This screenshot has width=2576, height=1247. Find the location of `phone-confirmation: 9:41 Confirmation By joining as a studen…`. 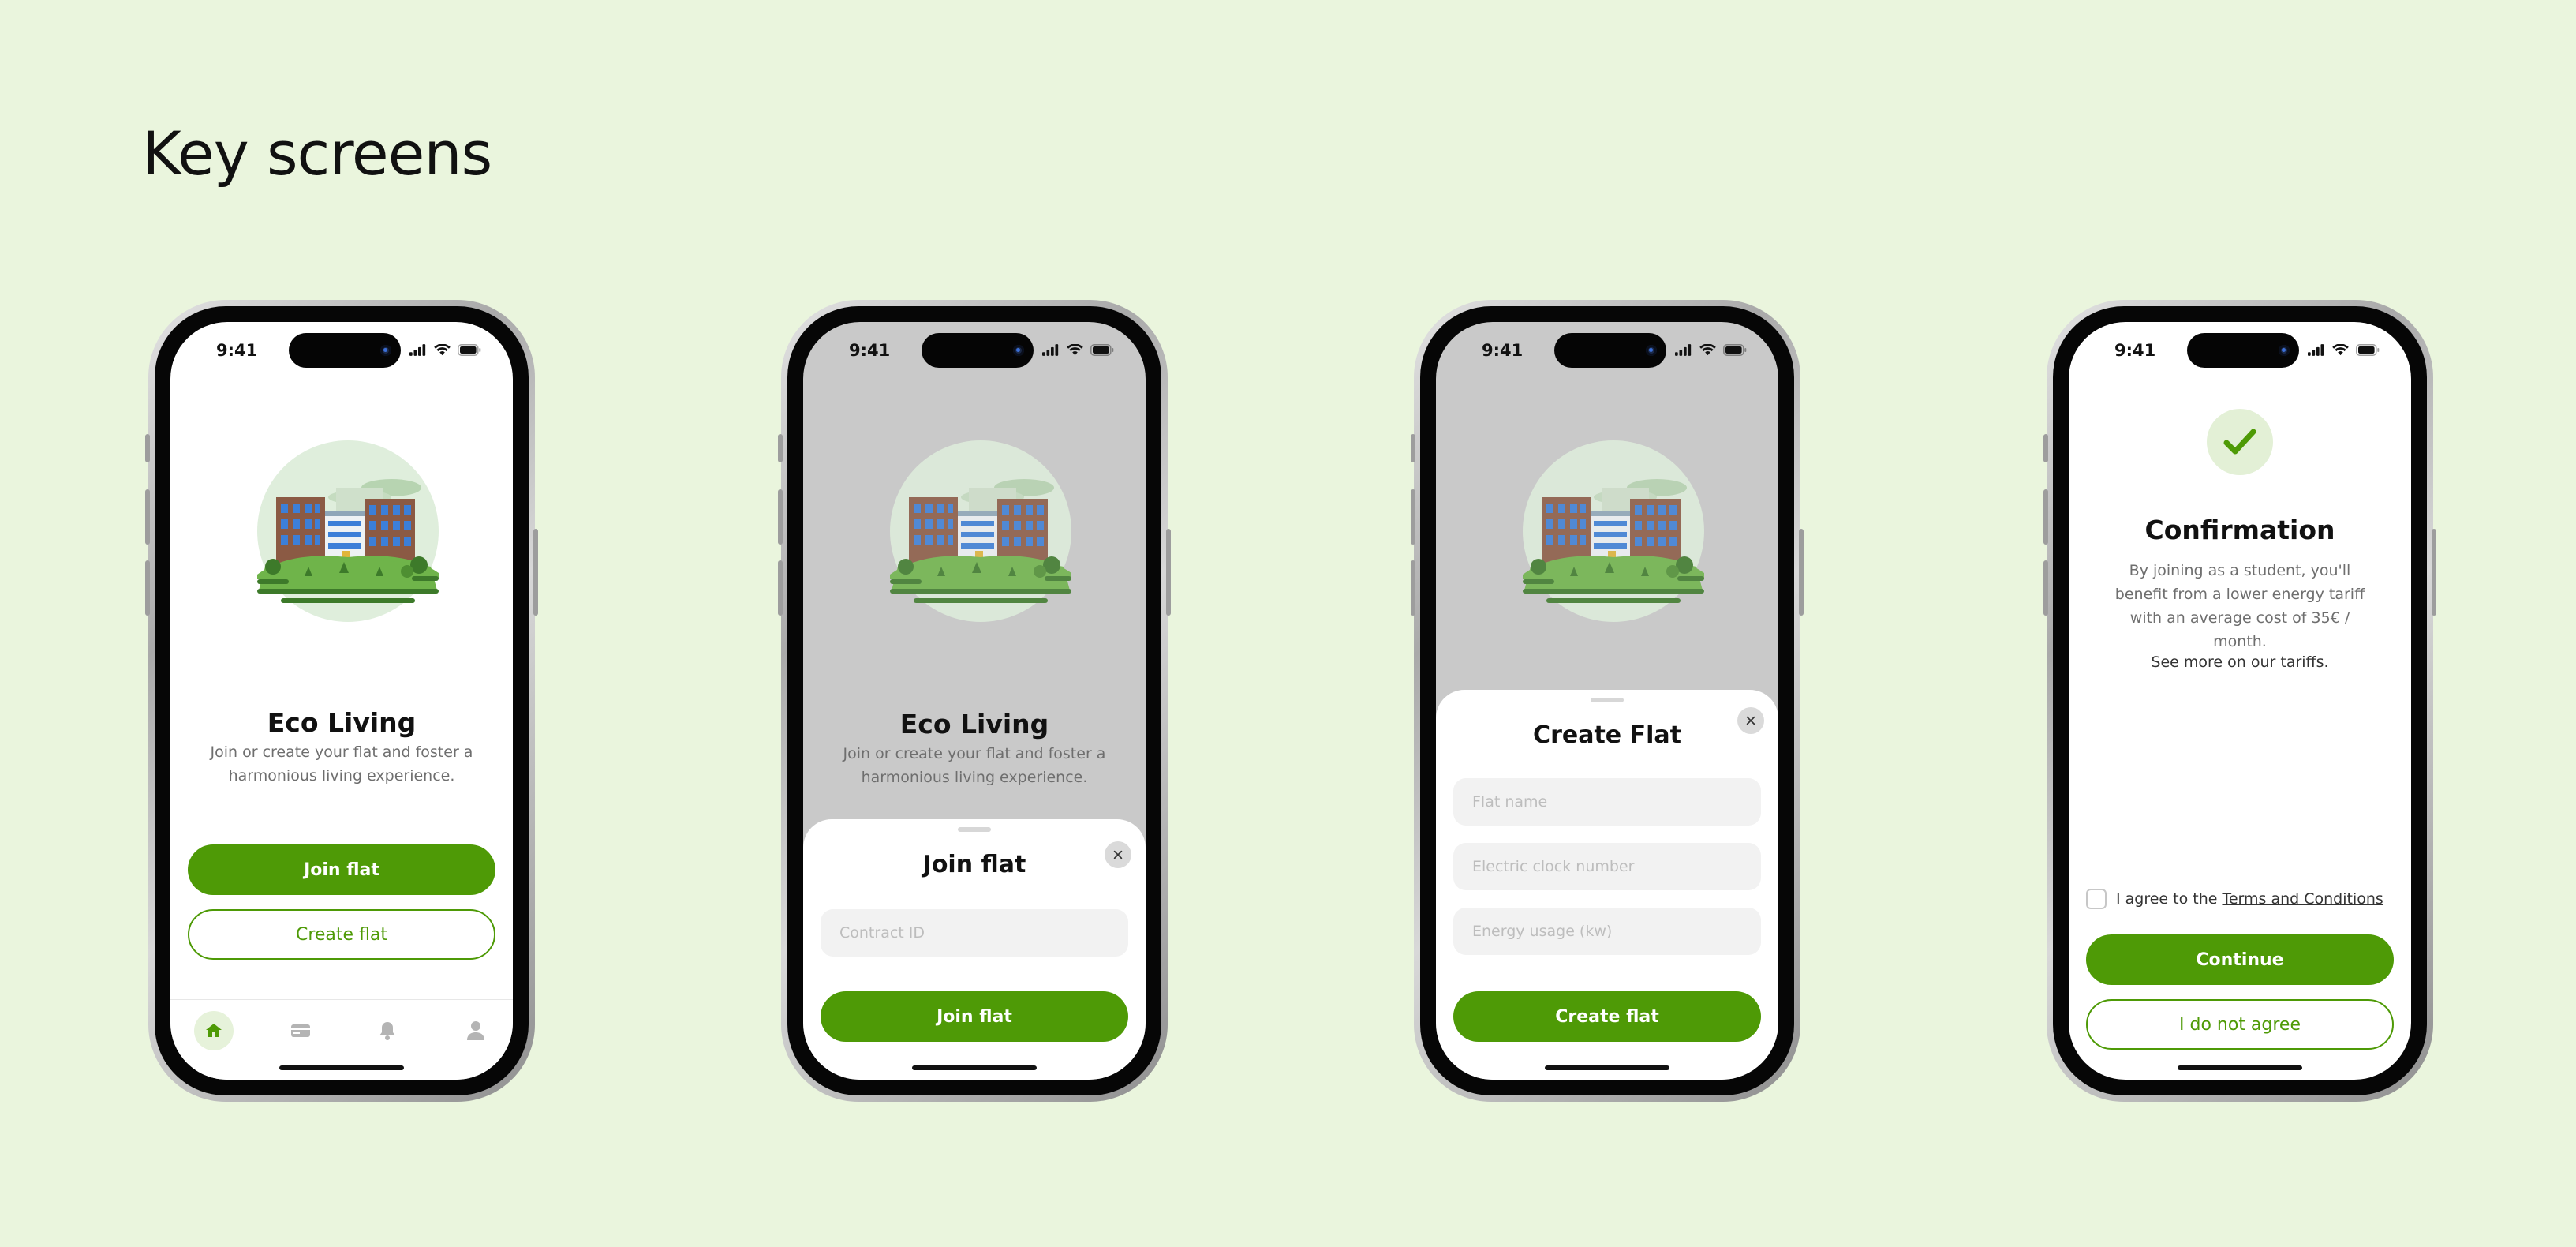

phone-confirmation: 9:41 Confirmation By joining as a studen… is located at coordinates (2239, 701).